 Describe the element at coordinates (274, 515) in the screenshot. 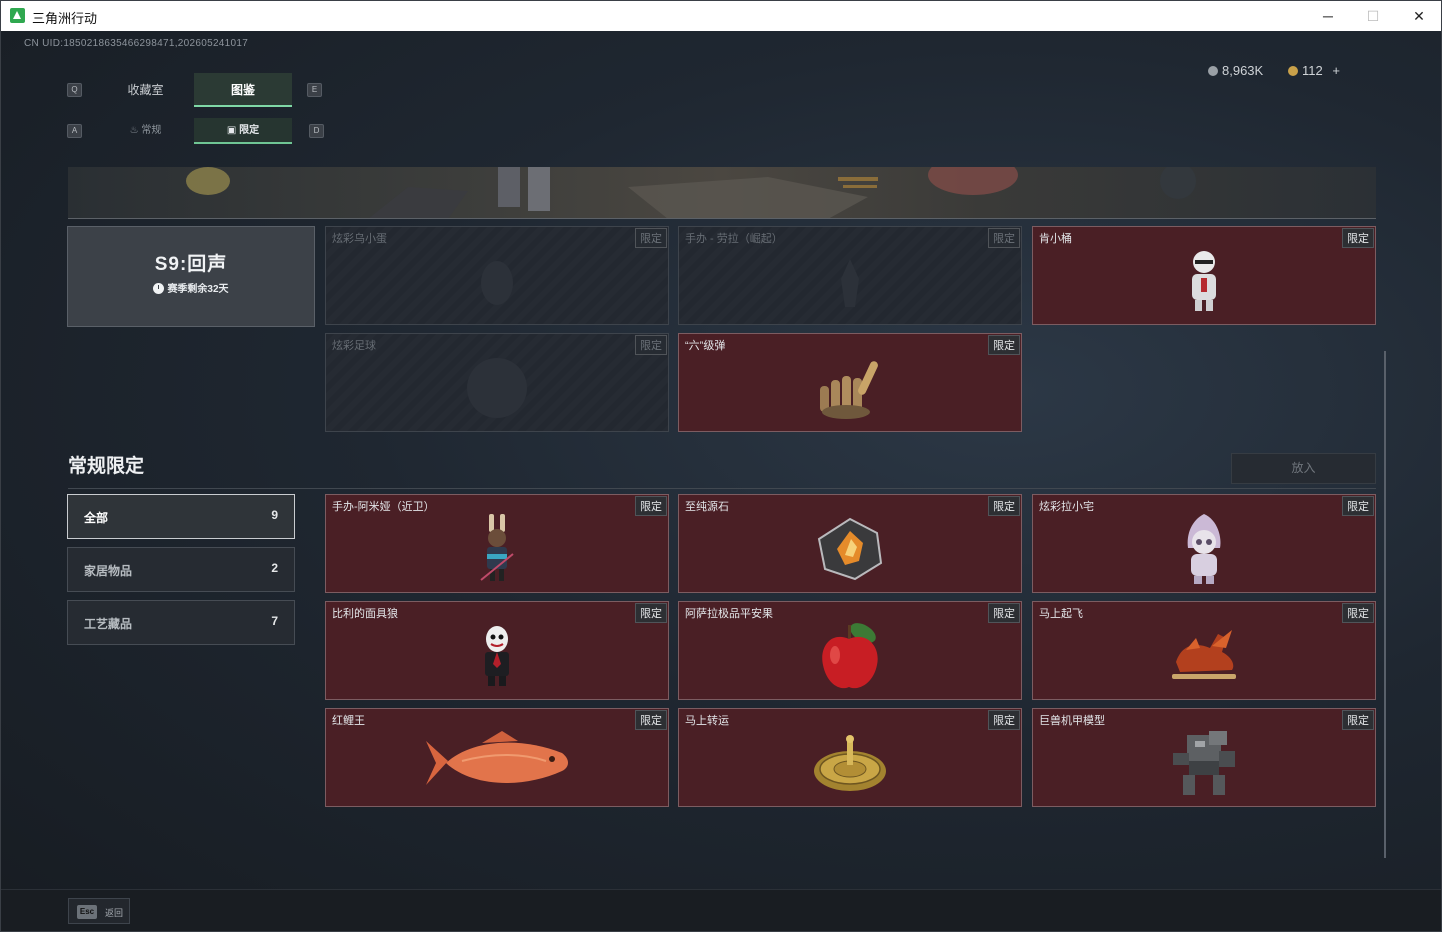

I see `filter-count: 9` at that location.